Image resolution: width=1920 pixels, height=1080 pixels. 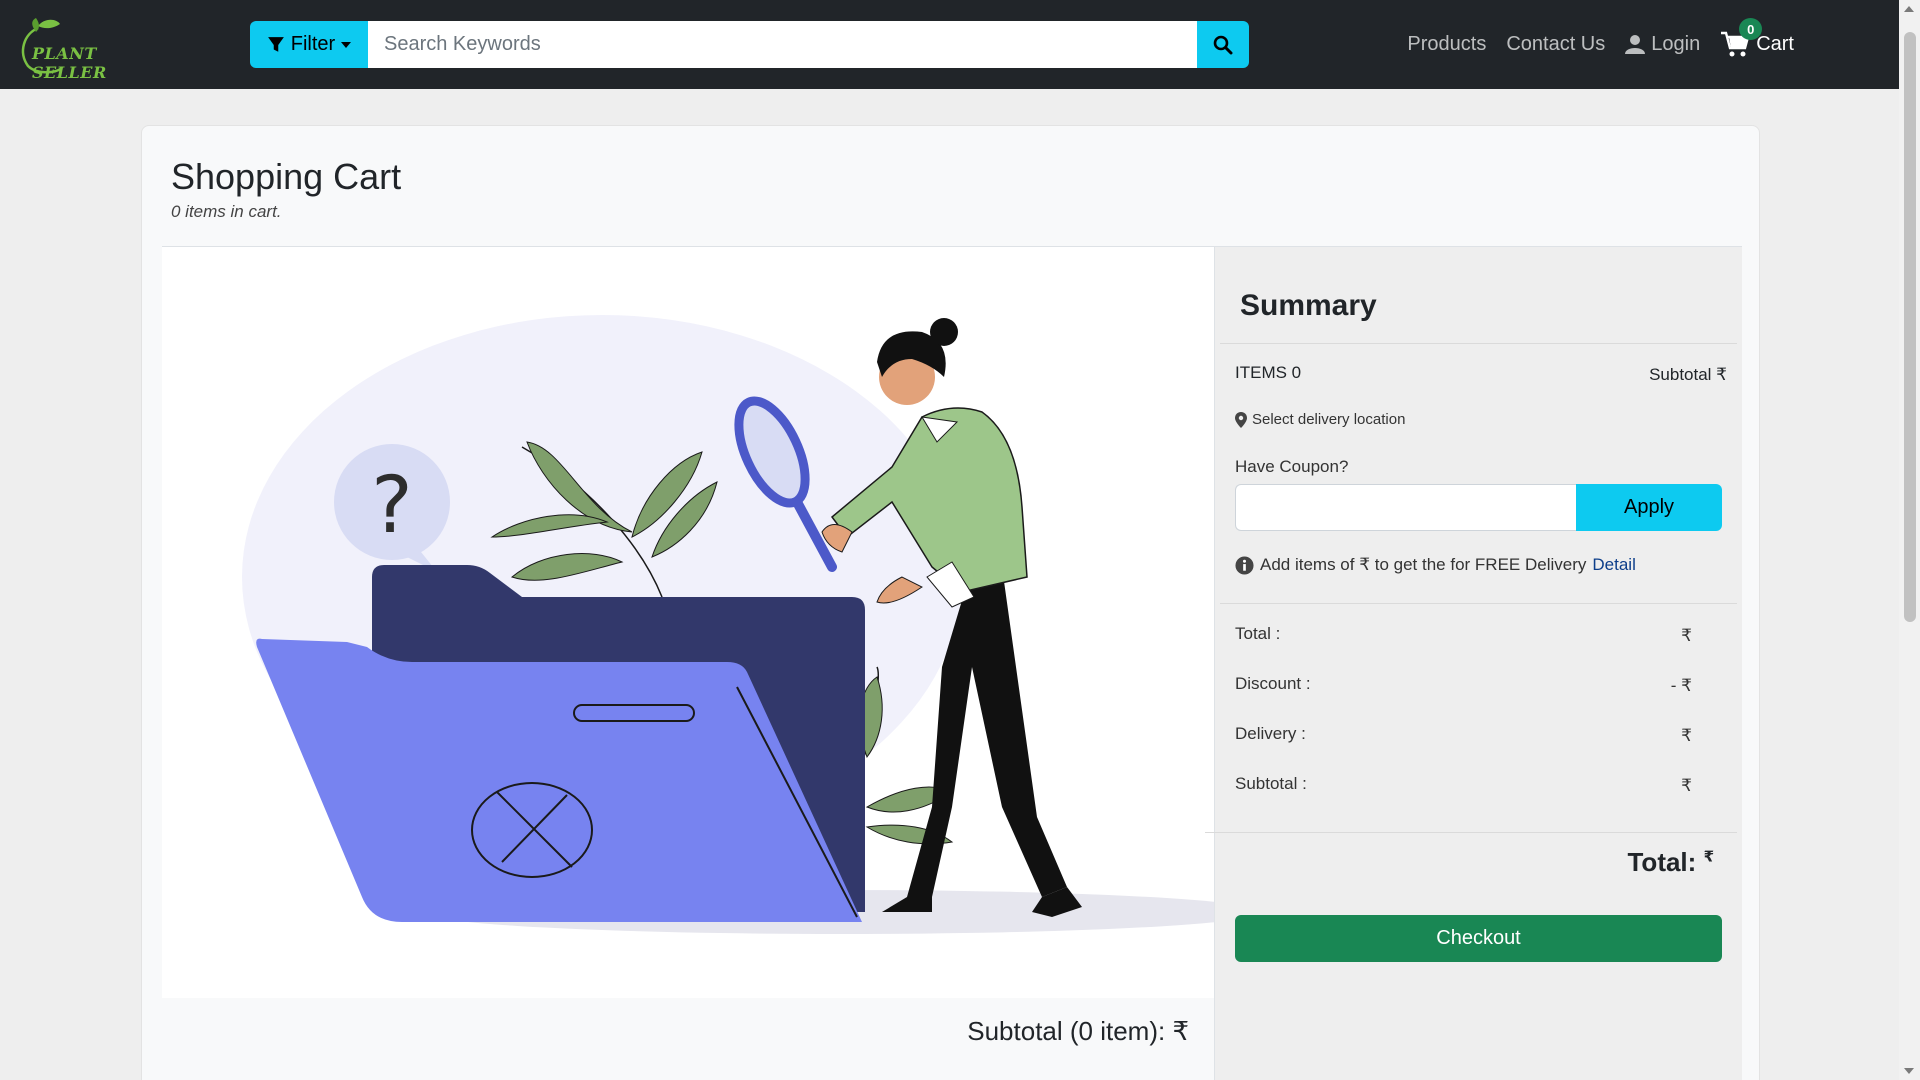 I want to click on search-icon, so click(x=1223, y=44).